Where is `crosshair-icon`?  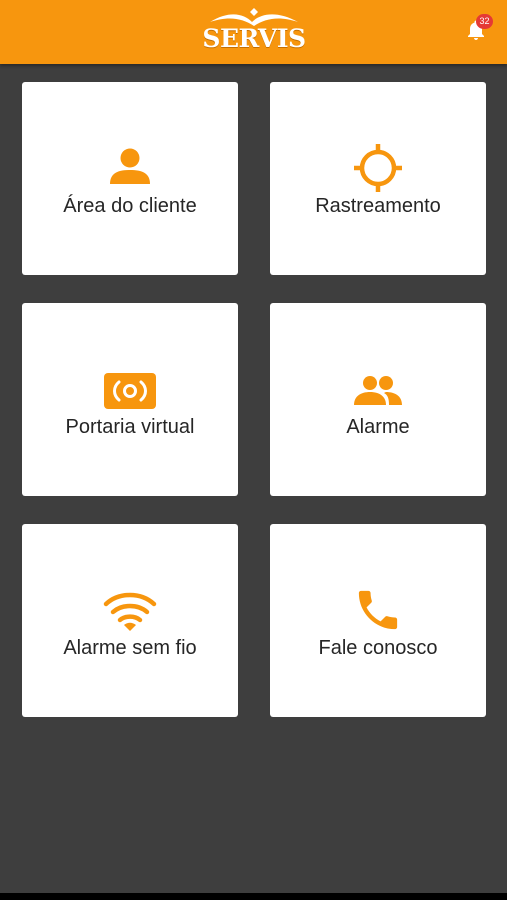 crosshair-icon is located at coordinates (378, 168).